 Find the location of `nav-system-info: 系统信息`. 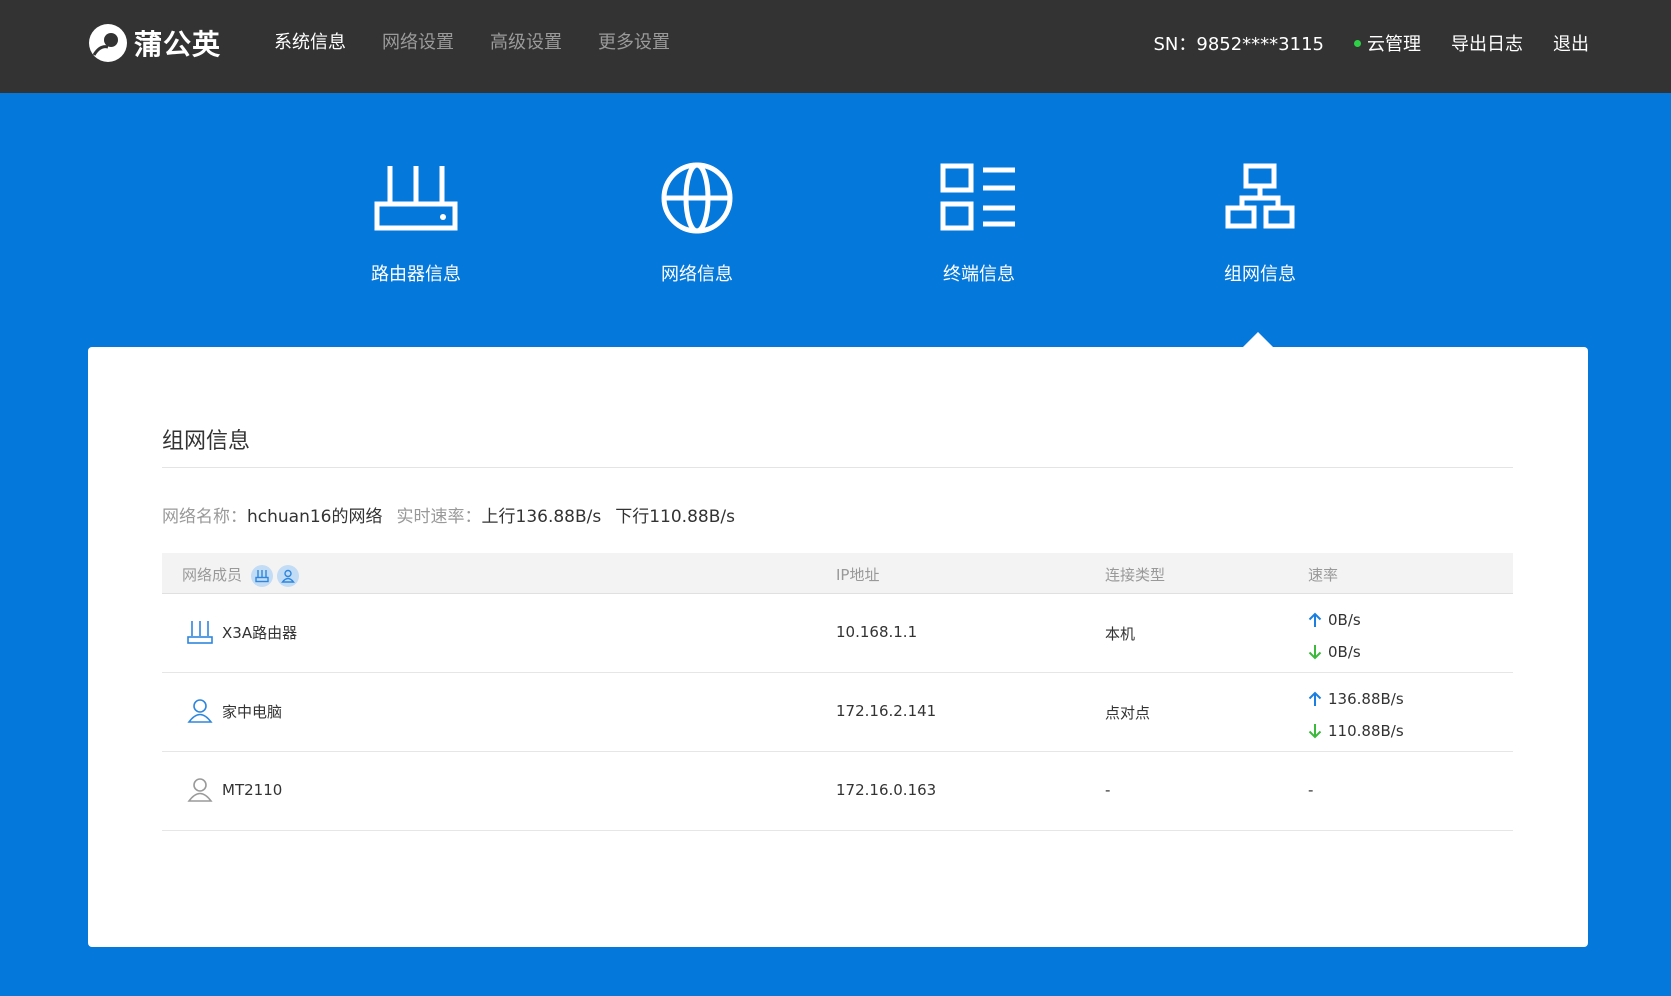

nav-system-info: 系统信息 is located at coordinates (310, 41).